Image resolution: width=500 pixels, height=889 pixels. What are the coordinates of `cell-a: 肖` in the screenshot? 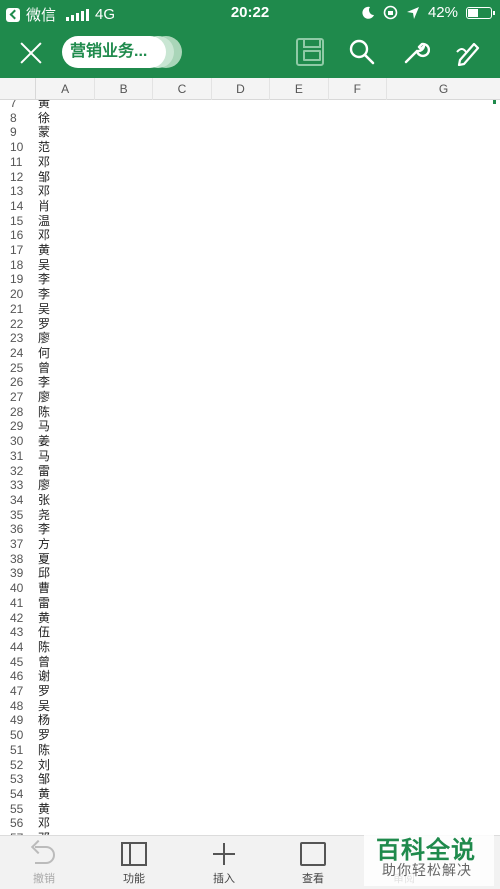 It's located at (51, 206).